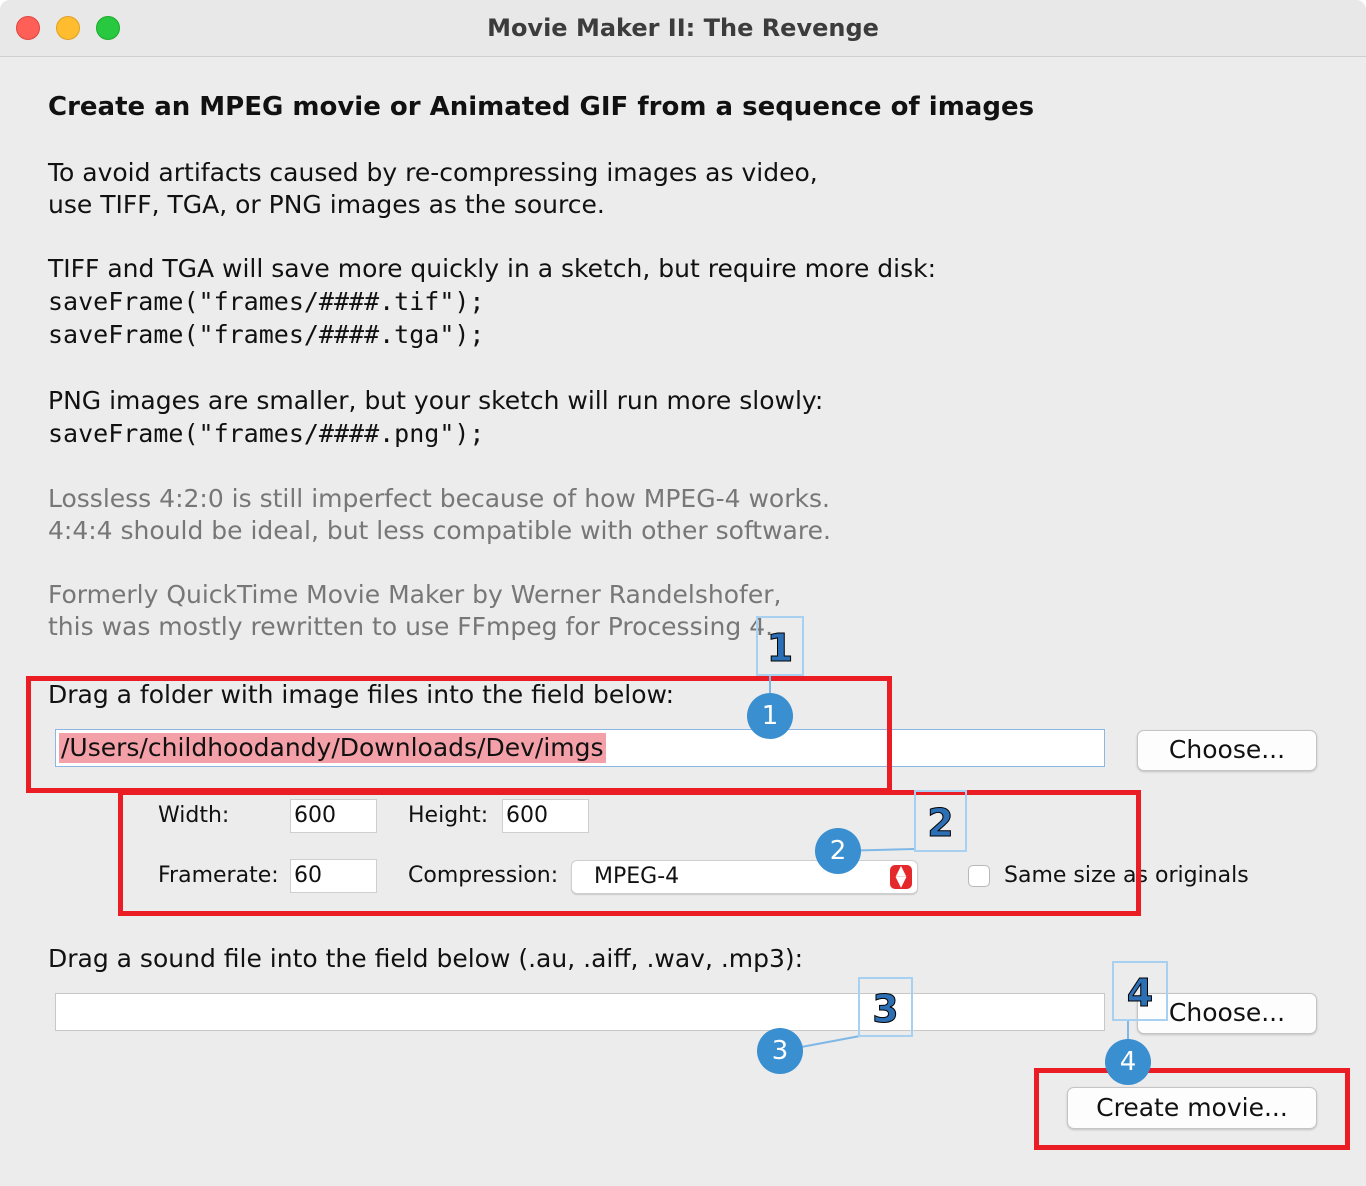 Image resolution: width=1366 pixels, height=1186 pixels. What do you see at coordinates (838, 851) in the screenshot?
I see `annotation-marker-2: 2` at bounding box center [838, 851].